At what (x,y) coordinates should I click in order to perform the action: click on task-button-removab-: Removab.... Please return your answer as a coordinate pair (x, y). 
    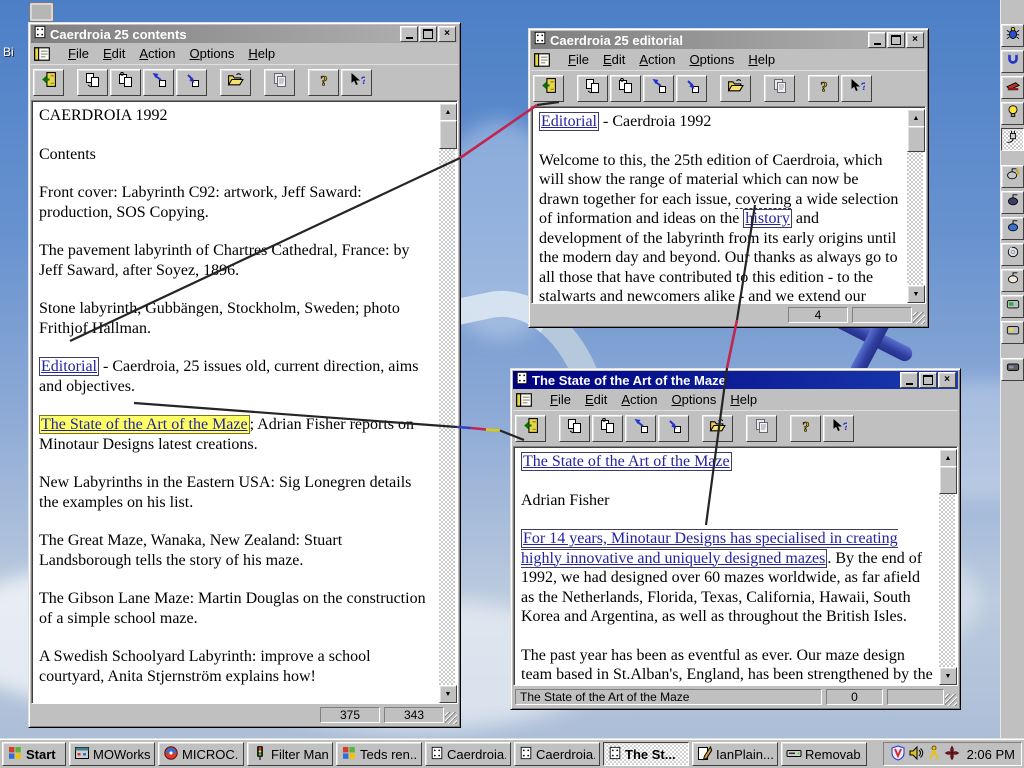
    Looking at the image, I should click on (824, 754).